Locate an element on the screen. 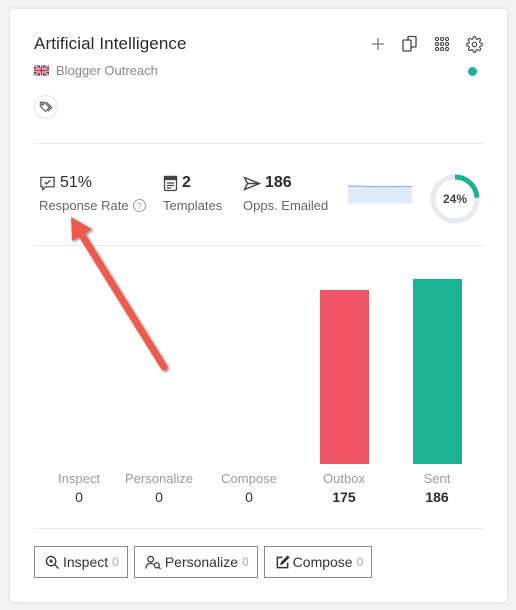 Image resolution: width=516 pixels, height=610 pixels. templates-value: 2 is located at coordinates (186, 182).